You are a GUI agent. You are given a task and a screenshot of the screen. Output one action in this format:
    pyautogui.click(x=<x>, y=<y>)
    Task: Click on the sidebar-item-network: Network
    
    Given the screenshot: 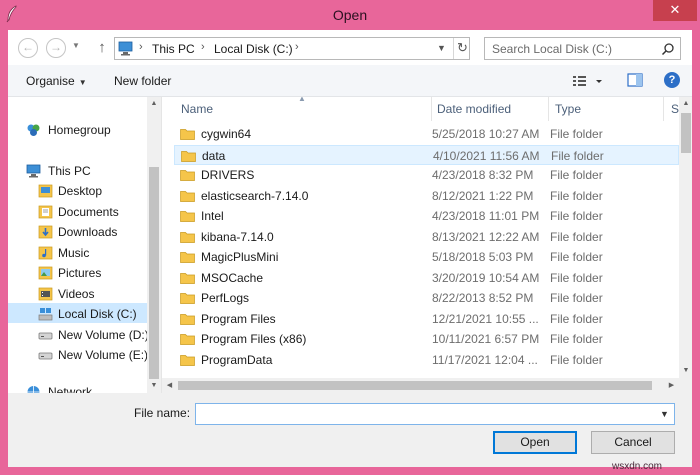 What is the action you would take?
    pyautogui.click(x=78, y=387)
    